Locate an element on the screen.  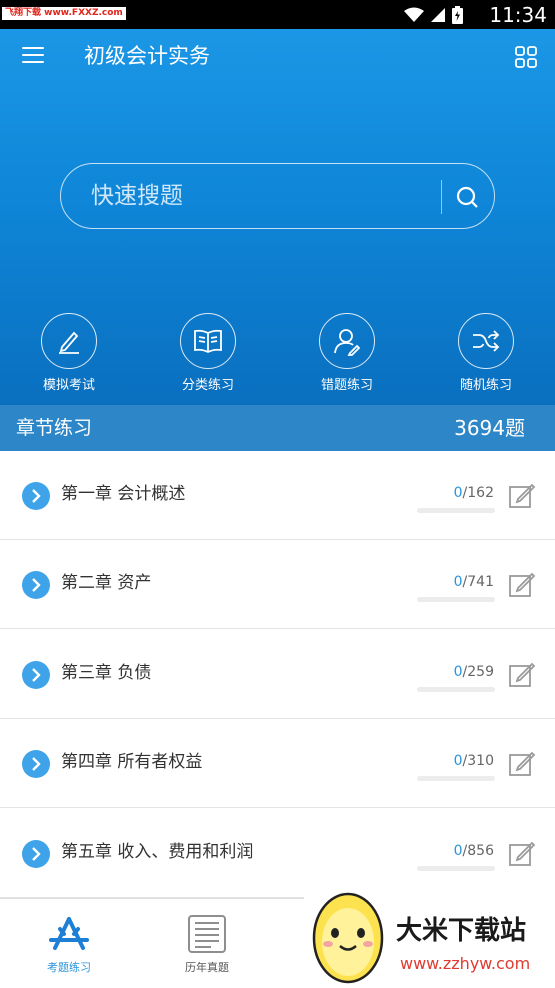
chapter-item: 第三章 负债 0/259 is located at coordinates (277, 674).